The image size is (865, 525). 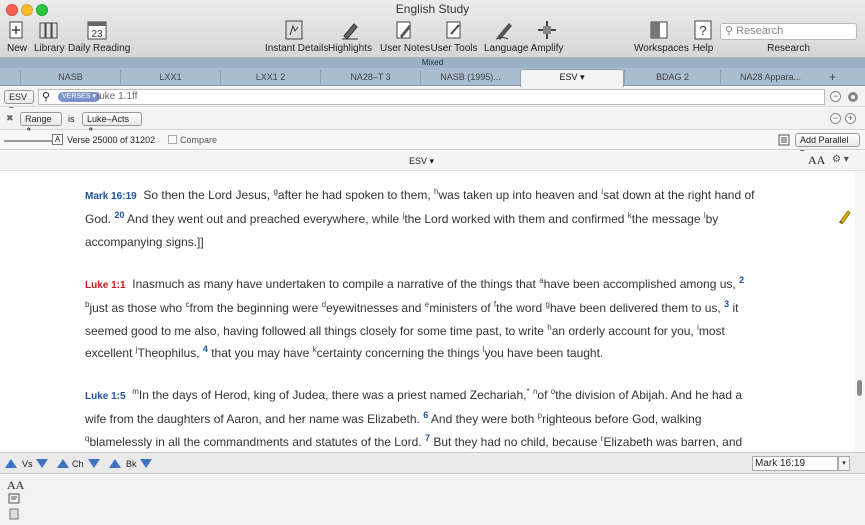 I want to click on tab-lxx1: LXX1, so click(x=170, y=78).